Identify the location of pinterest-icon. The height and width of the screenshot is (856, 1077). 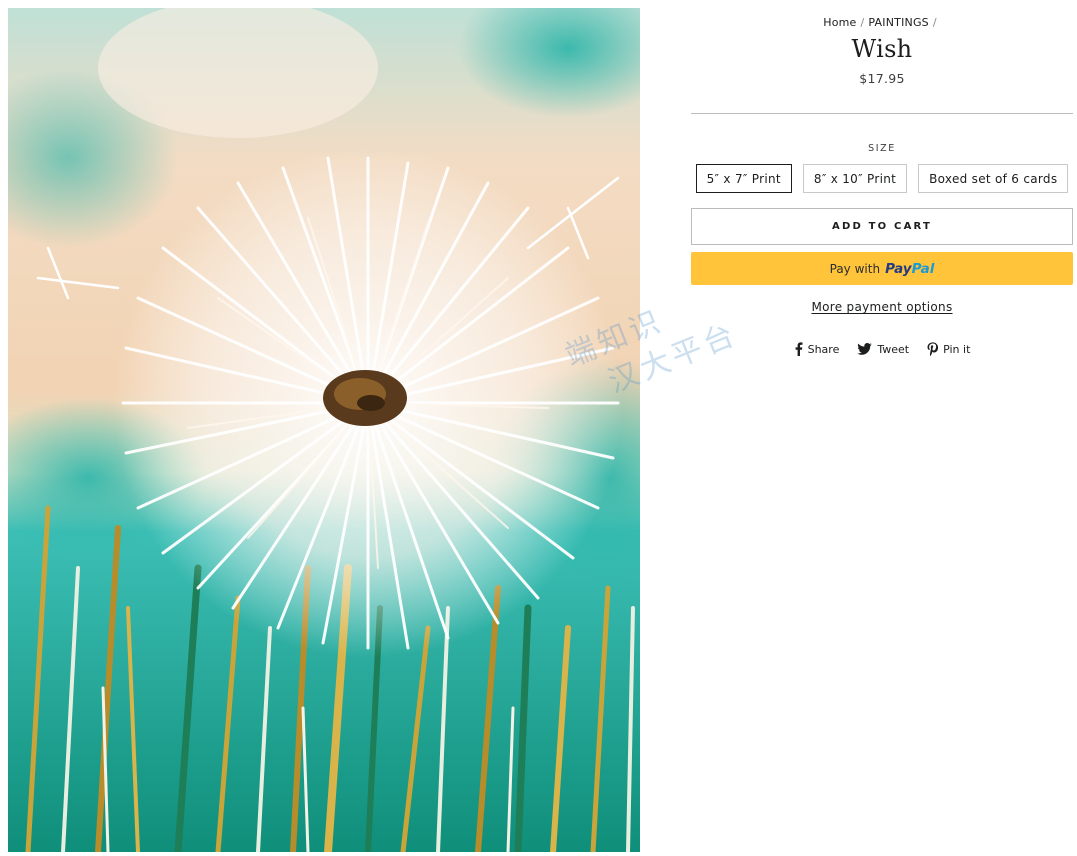
(933, 349).